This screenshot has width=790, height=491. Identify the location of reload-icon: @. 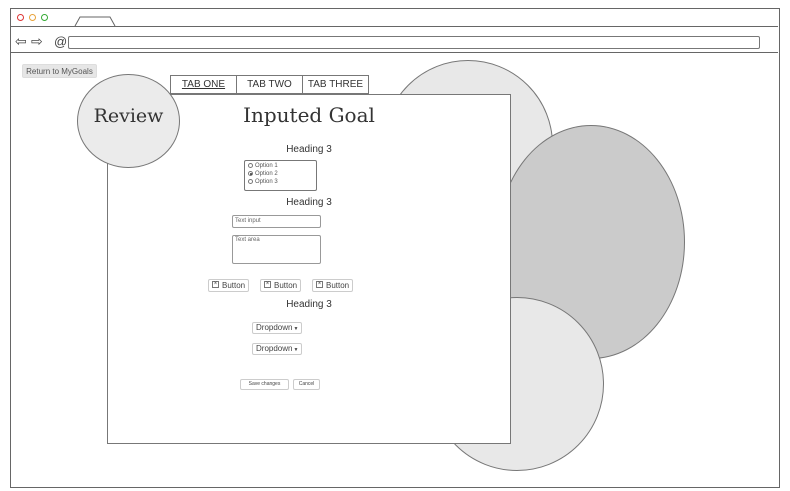
(60, 42).